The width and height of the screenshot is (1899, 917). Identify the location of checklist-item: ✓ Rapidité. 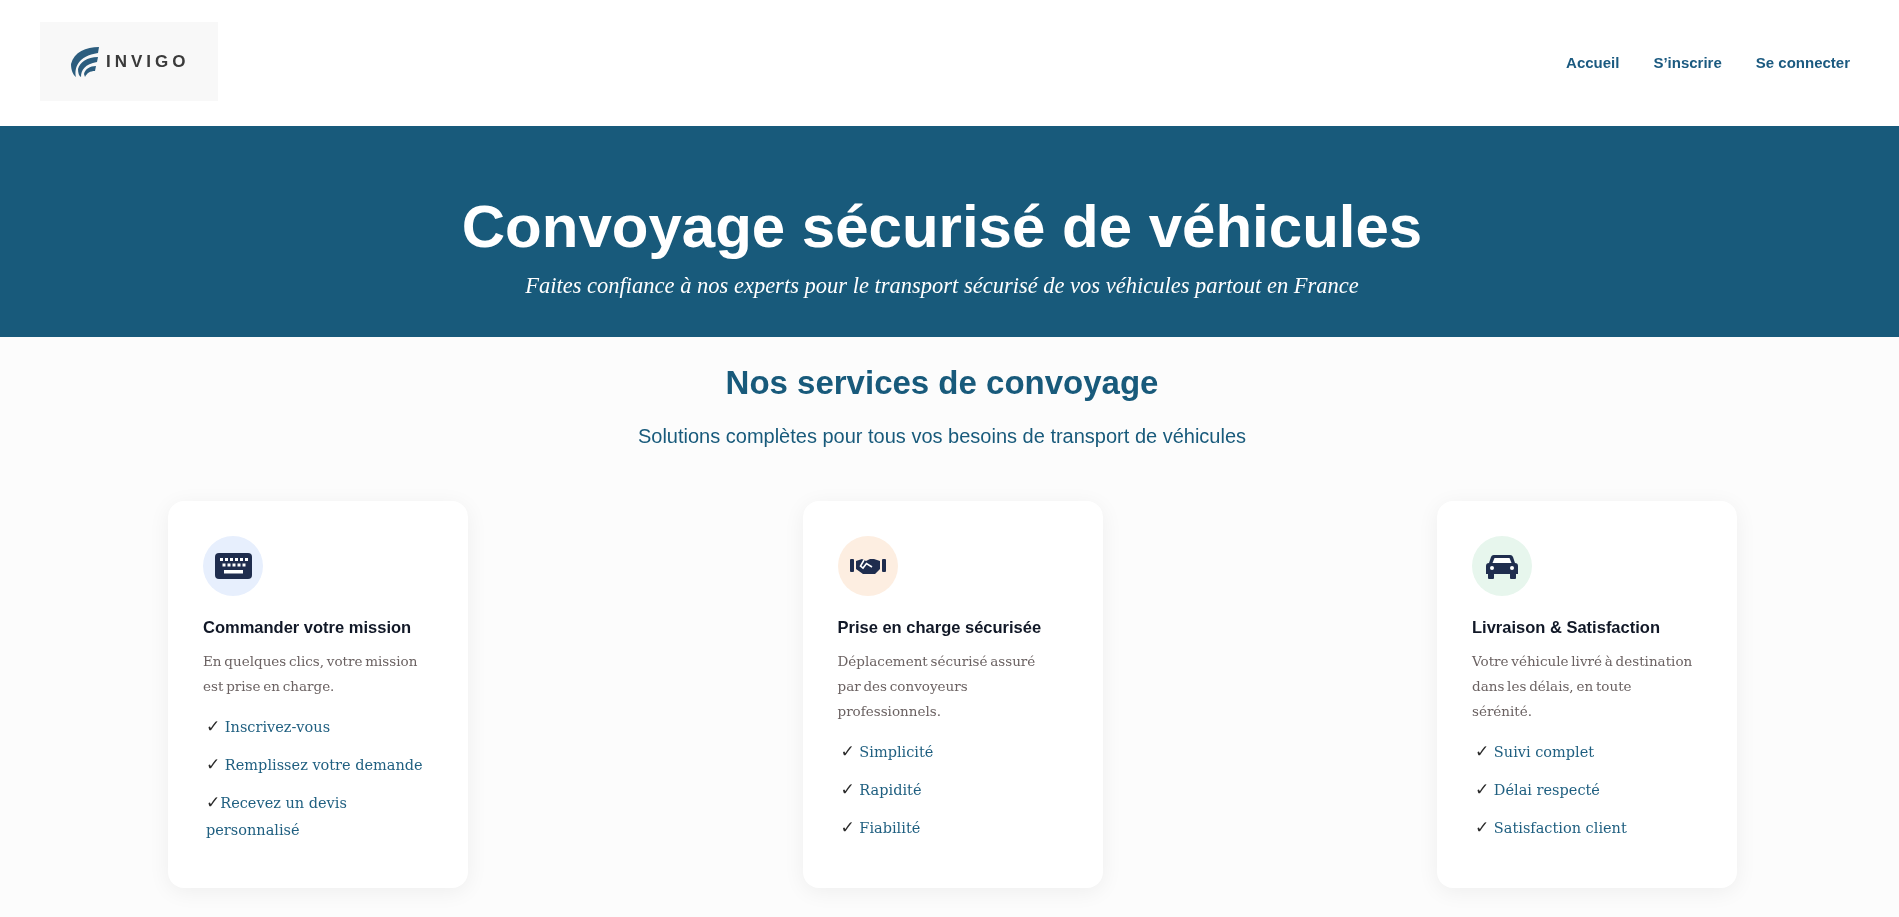
(881, 789).